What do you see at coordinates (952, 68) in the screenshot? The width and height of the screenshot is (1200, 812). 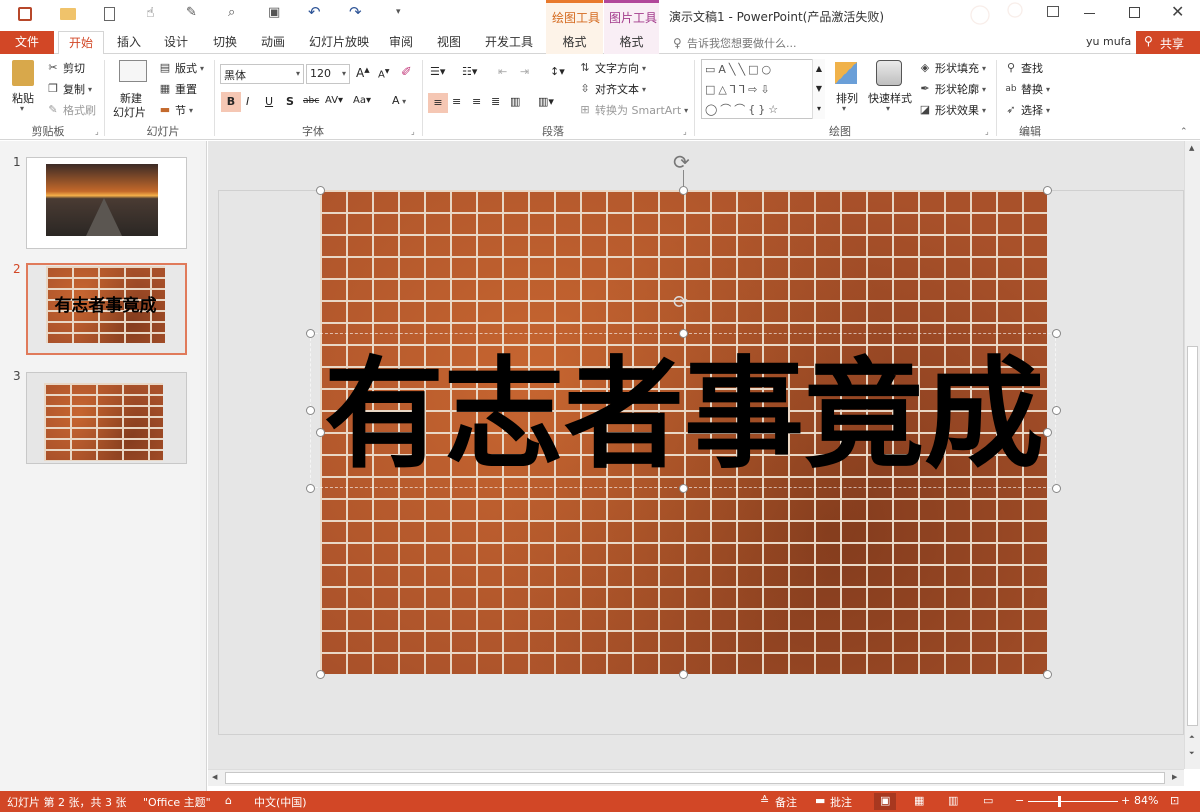 I see `shape-fill-button: ◈ 形状填充 ▾` at bounding box center [952, 68].